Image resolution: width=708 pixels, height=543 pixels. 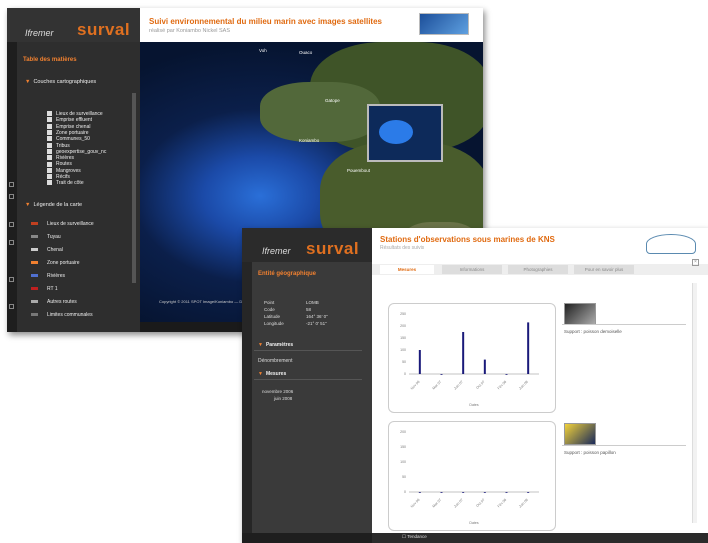 I want to click on section-legend: ▼ Légende de la carte, so click(x=53, y=205).